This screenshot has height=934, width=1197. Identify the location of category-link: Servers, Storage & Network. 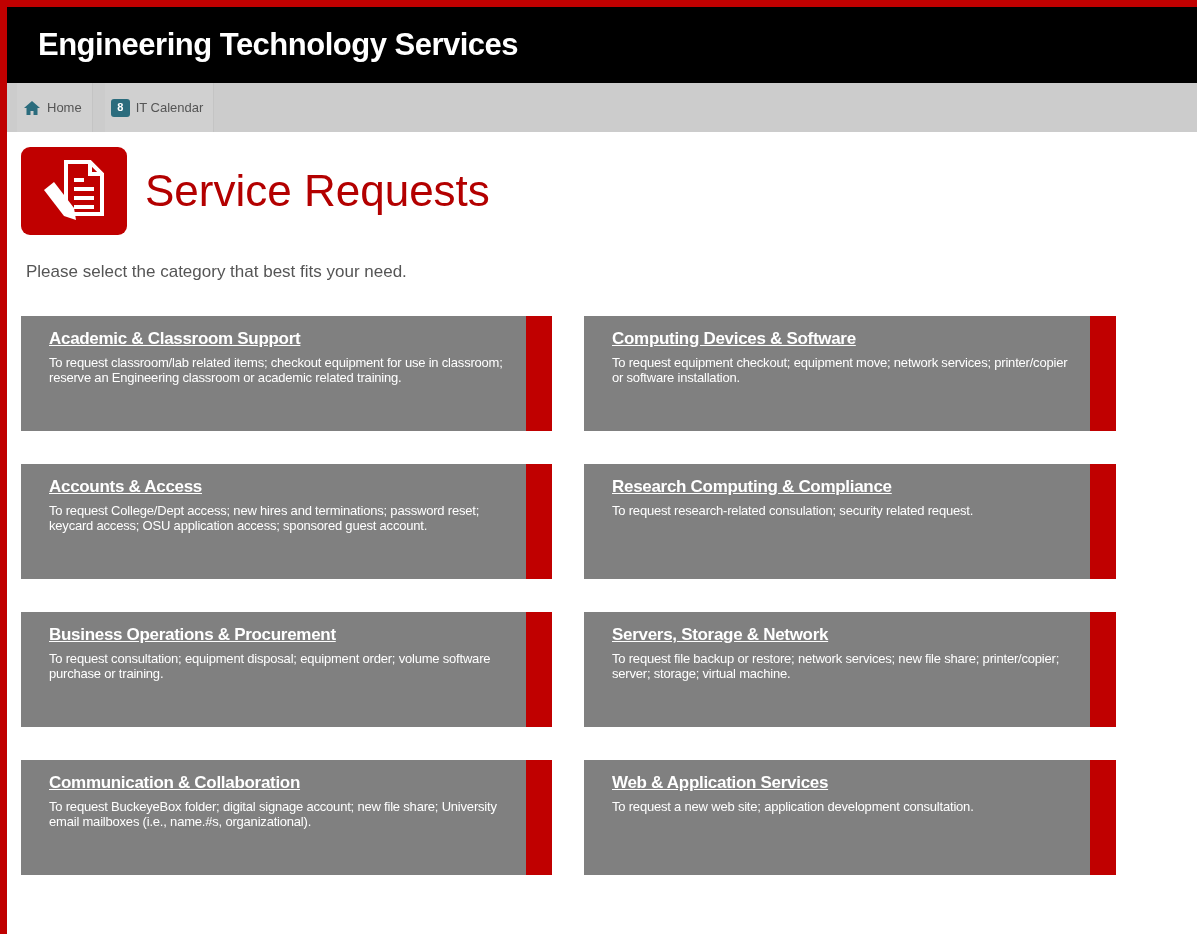
(720, 634).